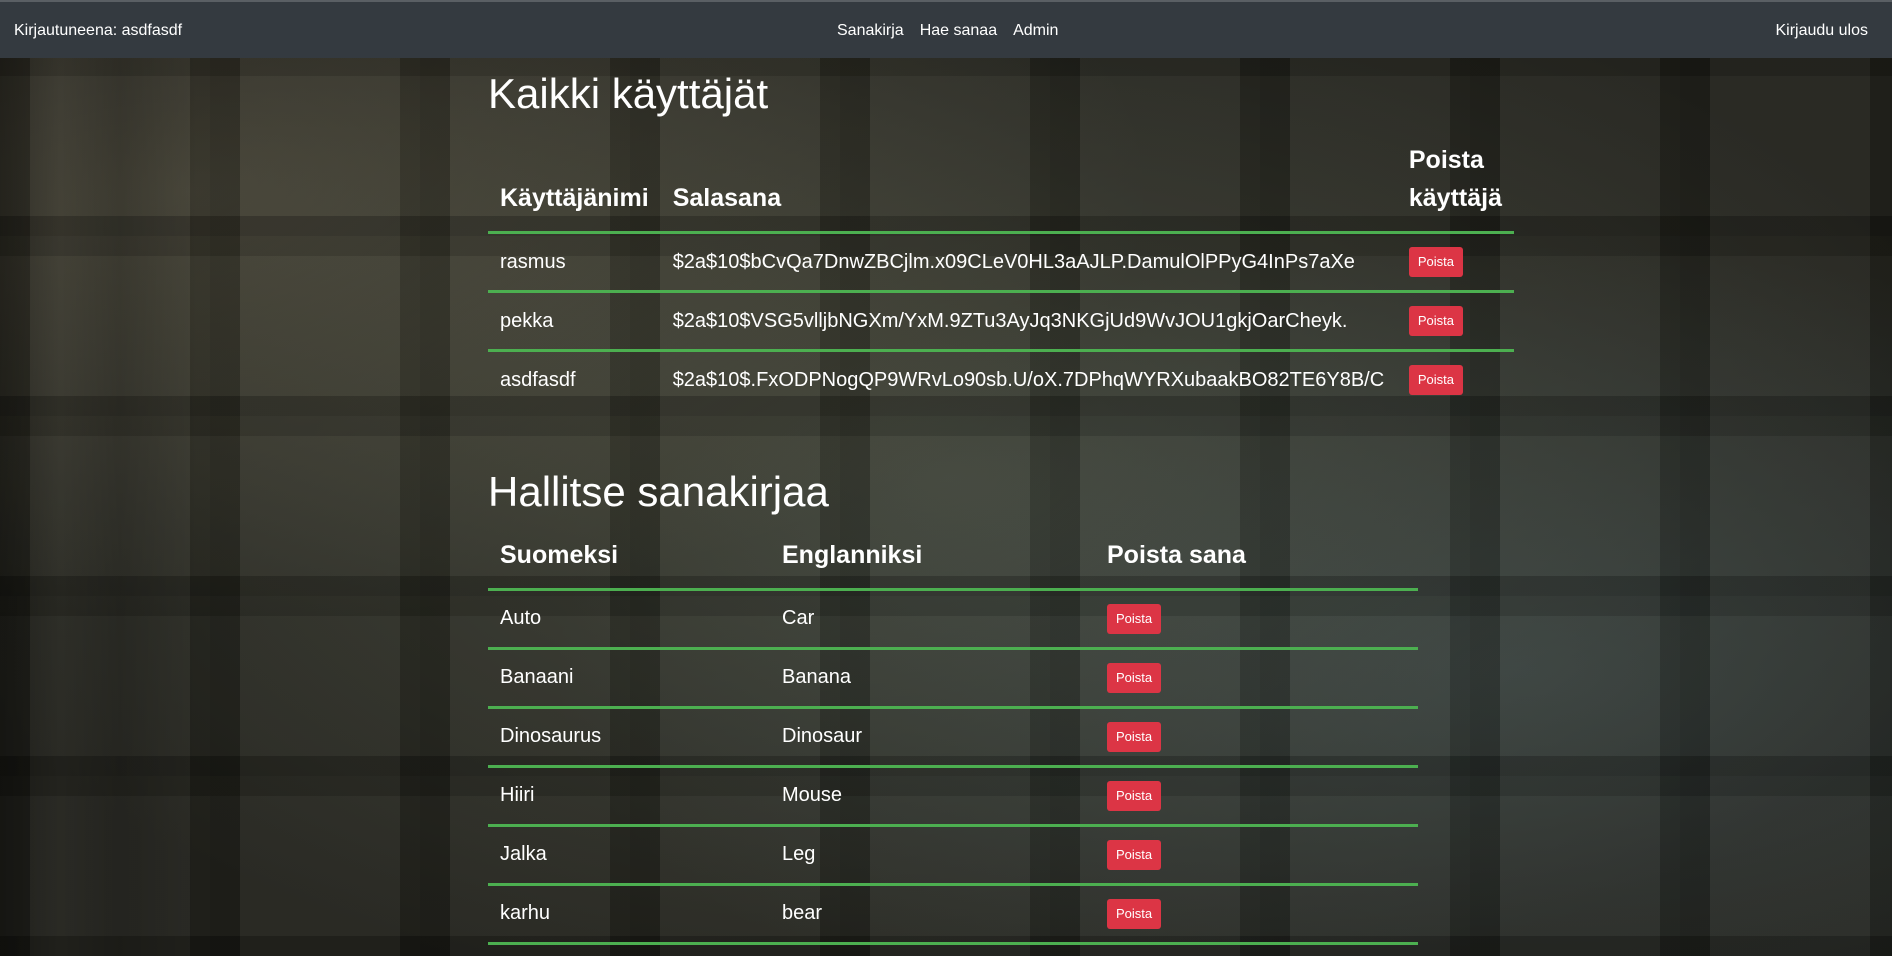  I want to click on nav-links: Sanakirja Hae sanaa Admin, so click(947, 31).